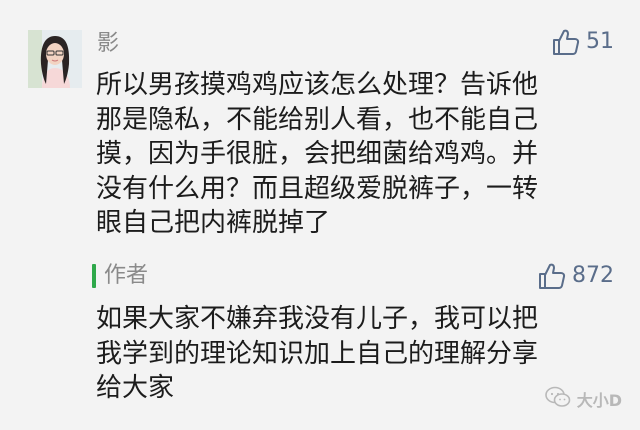 This screenshot has height=430, width=640. Describe the element at coordinates (126, 275) in the screenshot. I see `author-label: 作者` at that location.